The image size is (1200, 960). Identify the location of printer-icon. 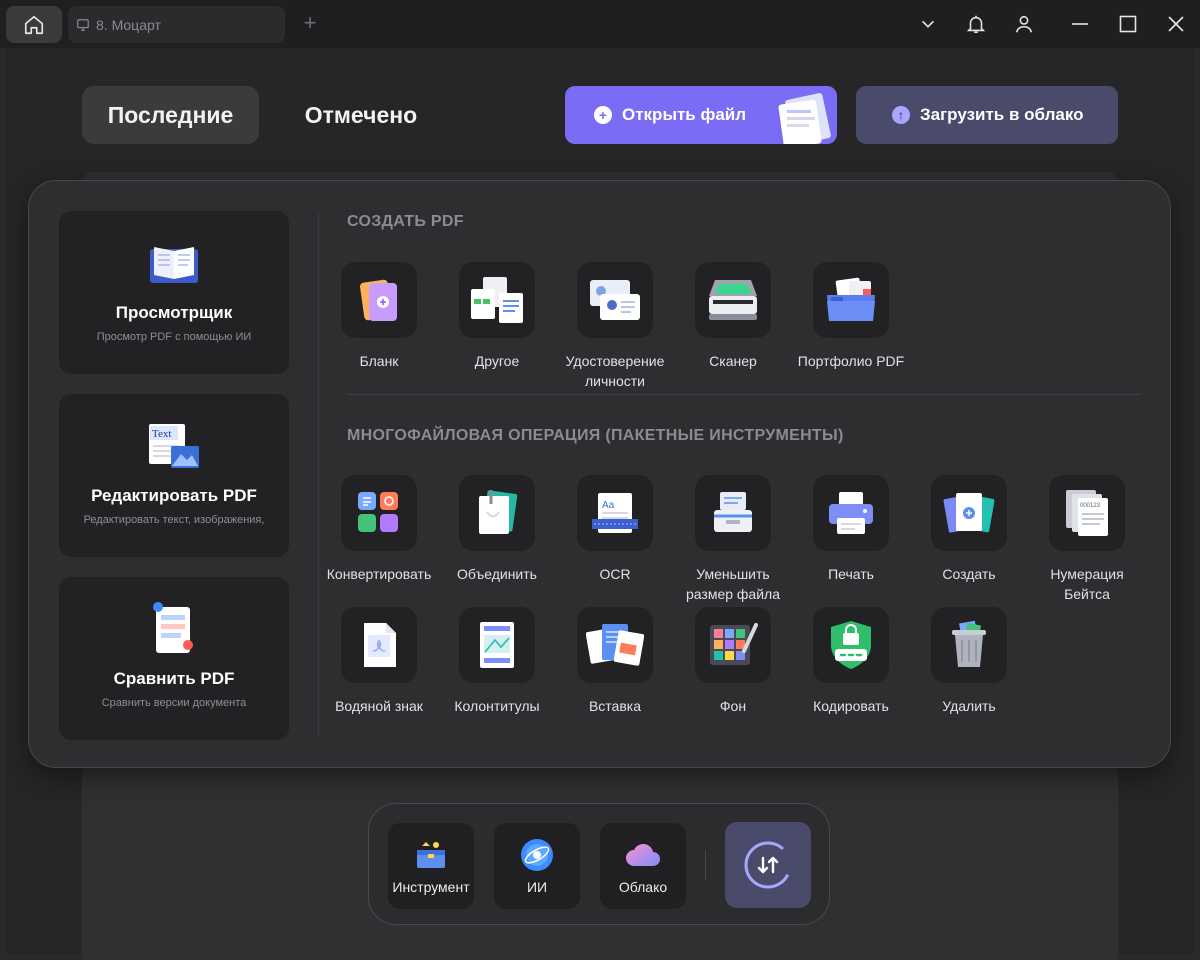
(851, 513).